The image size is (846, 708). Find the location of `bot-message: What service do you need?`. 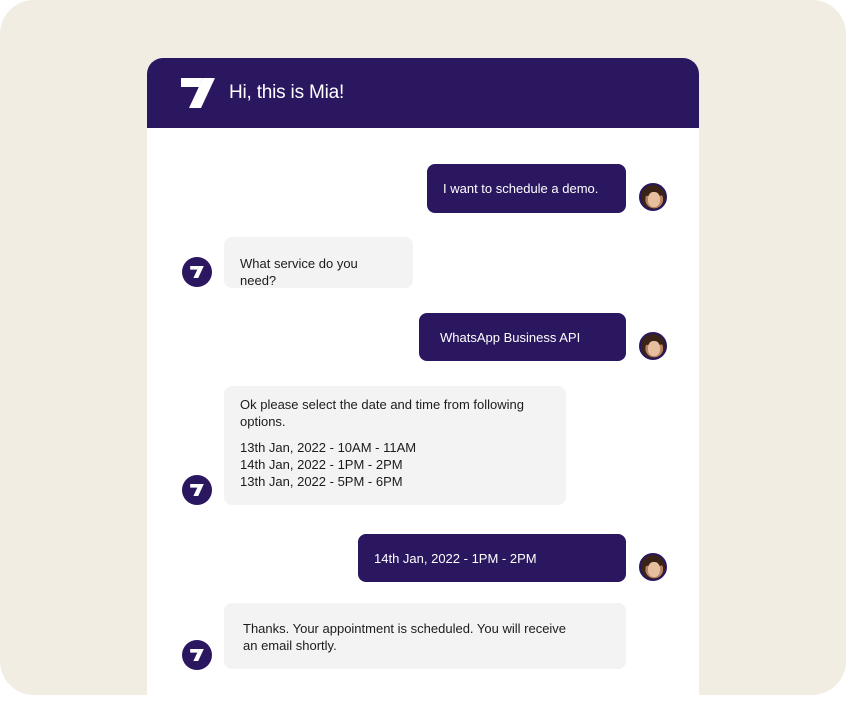

bot-message: What service do you need? is located at coordinates (318, 262).